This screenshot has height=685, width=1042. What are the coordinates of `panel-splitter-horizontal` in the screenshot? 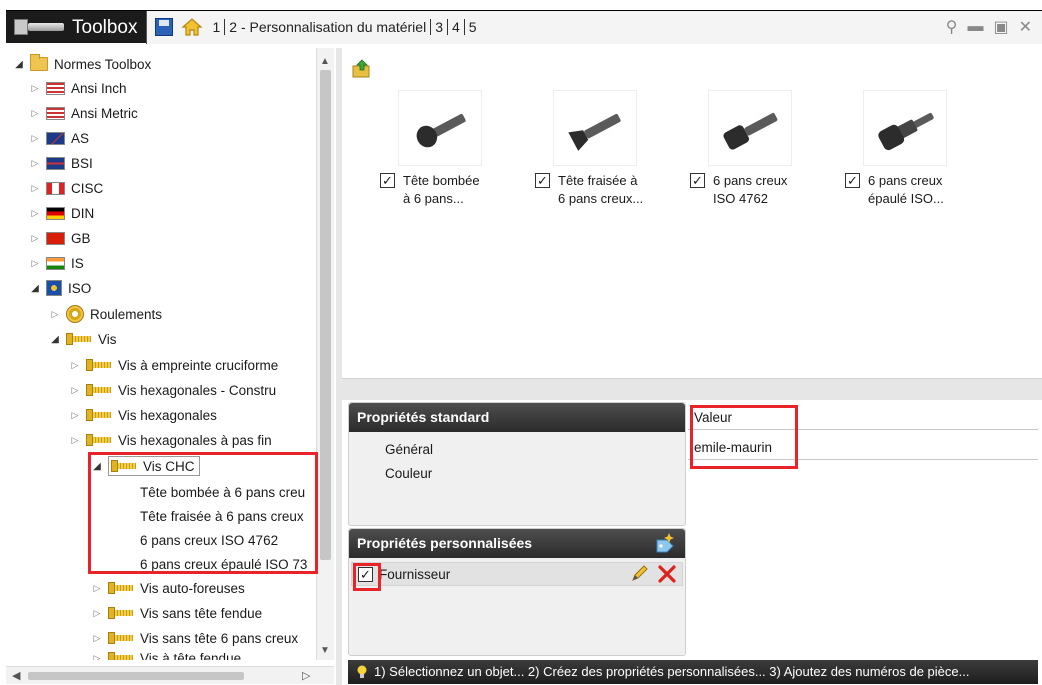 It's located at (692, 389).